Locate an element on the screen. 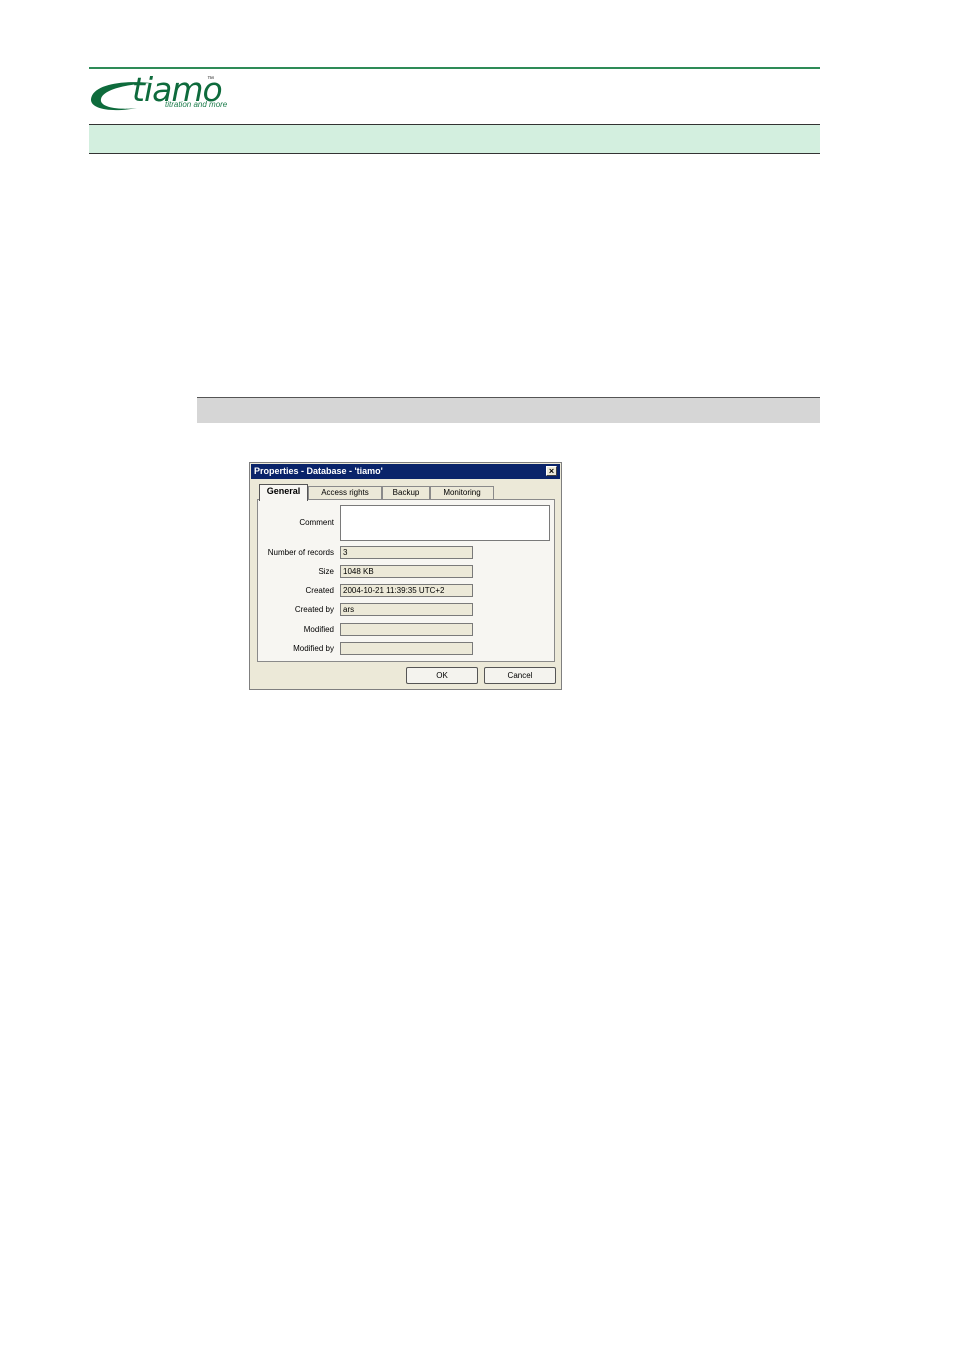 This screenshot has width=954, height=1350. modified-by-label: Modified by is located at coordinates (313, 648).